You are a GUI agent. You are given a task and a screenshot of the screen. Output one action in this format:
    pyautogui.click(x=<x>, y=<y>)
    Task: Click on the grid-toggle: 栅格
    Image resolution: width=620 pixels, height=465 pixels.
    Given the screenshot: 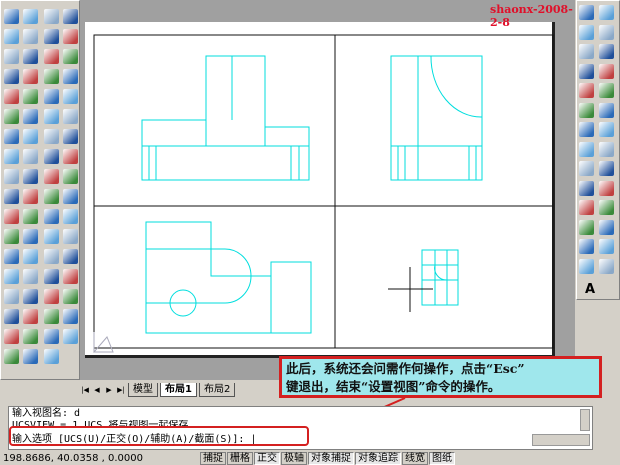 What is the action you would take?
    pyautogui.click(x=240, y=458)
    